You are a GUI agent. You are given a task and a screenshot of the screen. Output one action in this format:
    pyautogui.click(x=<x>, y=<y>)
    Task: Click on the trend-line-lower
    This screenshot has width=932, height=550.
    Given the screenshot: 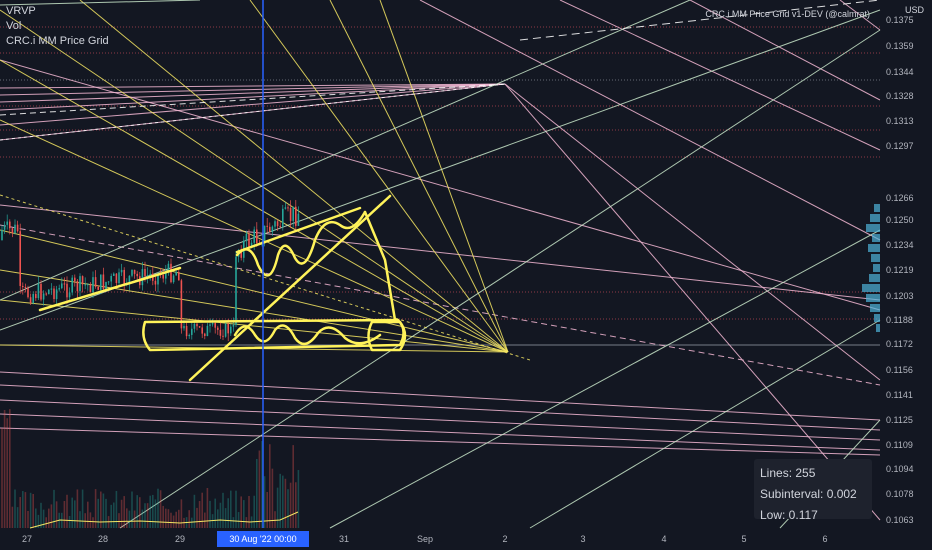 What is the action you would take?
    pyautogui.click(x=110, y=289)
    